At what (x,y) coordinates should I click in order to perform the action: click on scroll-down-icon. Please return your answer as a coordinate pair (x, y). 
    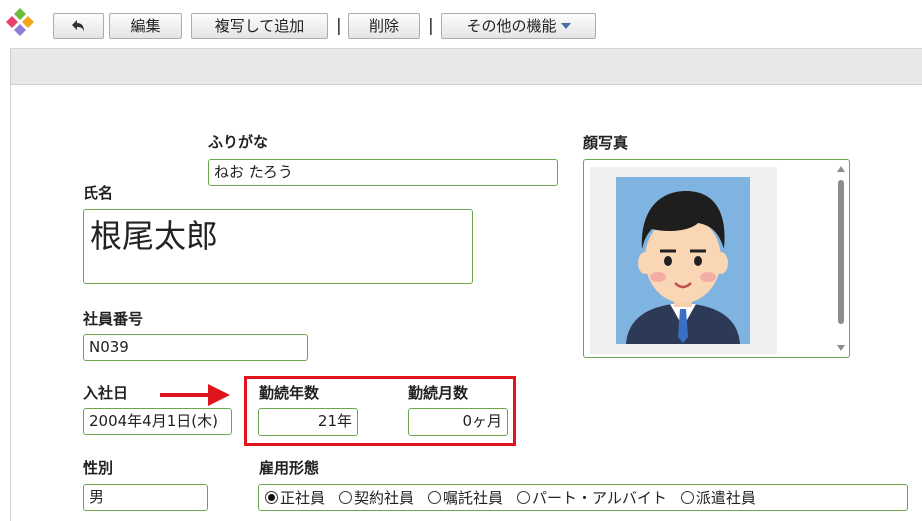
    Looking at the image, I should click on (841, 348).